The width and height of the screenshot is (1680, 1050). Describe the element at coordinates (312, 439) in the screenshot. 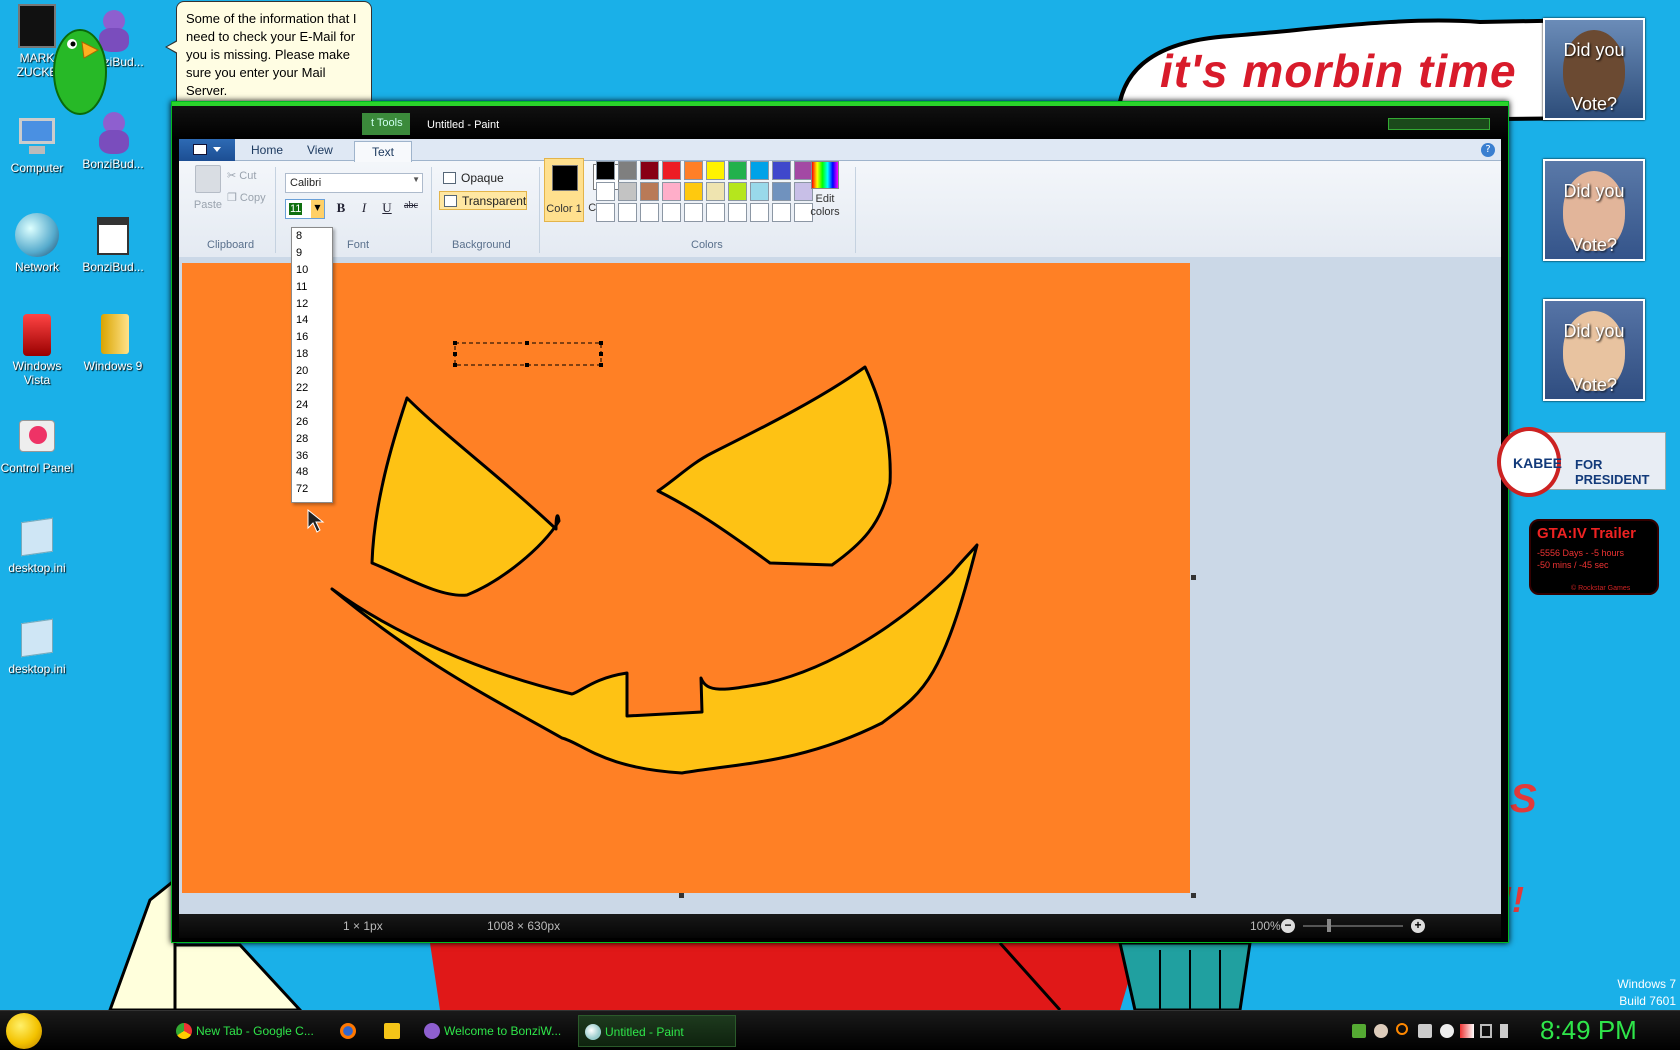

I see `font-size-option: 28` at that location.